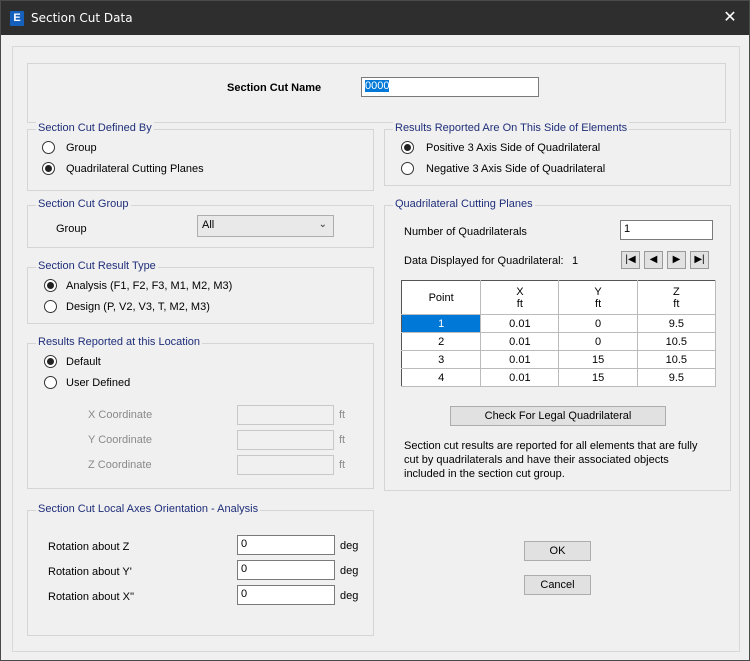 Image resolution: width=750 pixels, height=661 pixels. I want to click on rotation-y-input: 0, so click(286, 570).